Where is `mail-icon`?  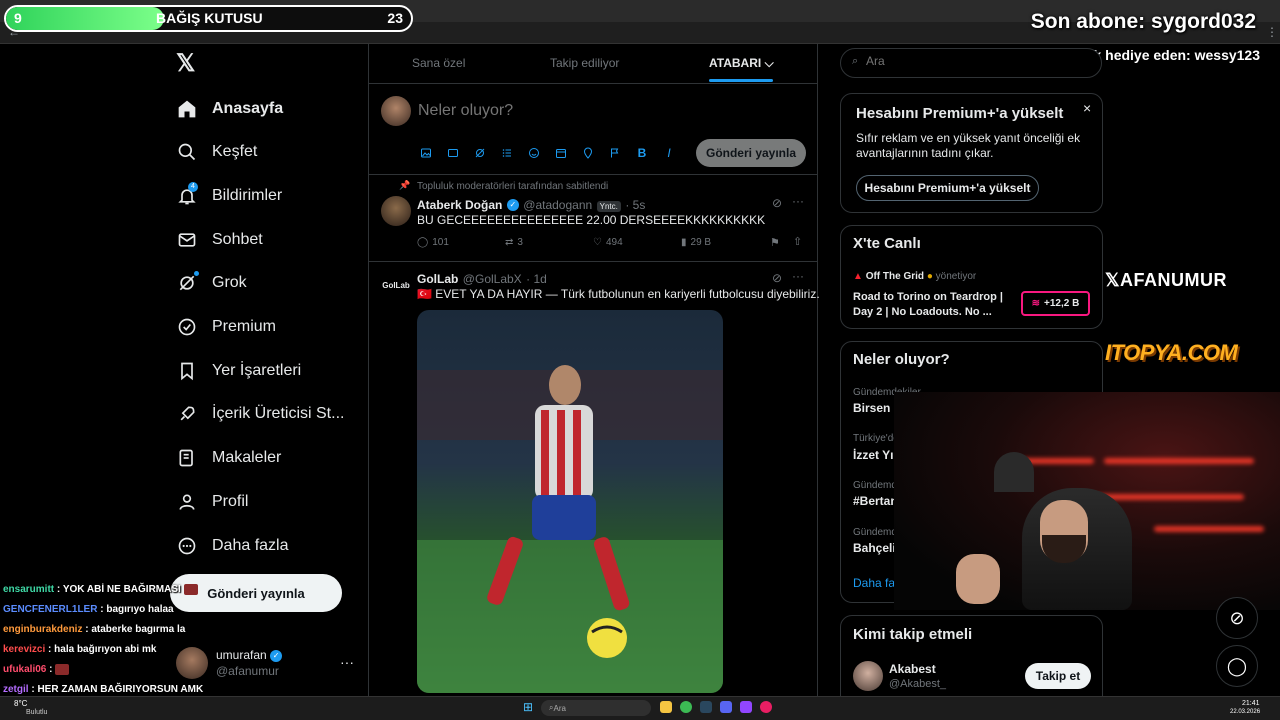
mail-icon is located at coordinates (187, 240).